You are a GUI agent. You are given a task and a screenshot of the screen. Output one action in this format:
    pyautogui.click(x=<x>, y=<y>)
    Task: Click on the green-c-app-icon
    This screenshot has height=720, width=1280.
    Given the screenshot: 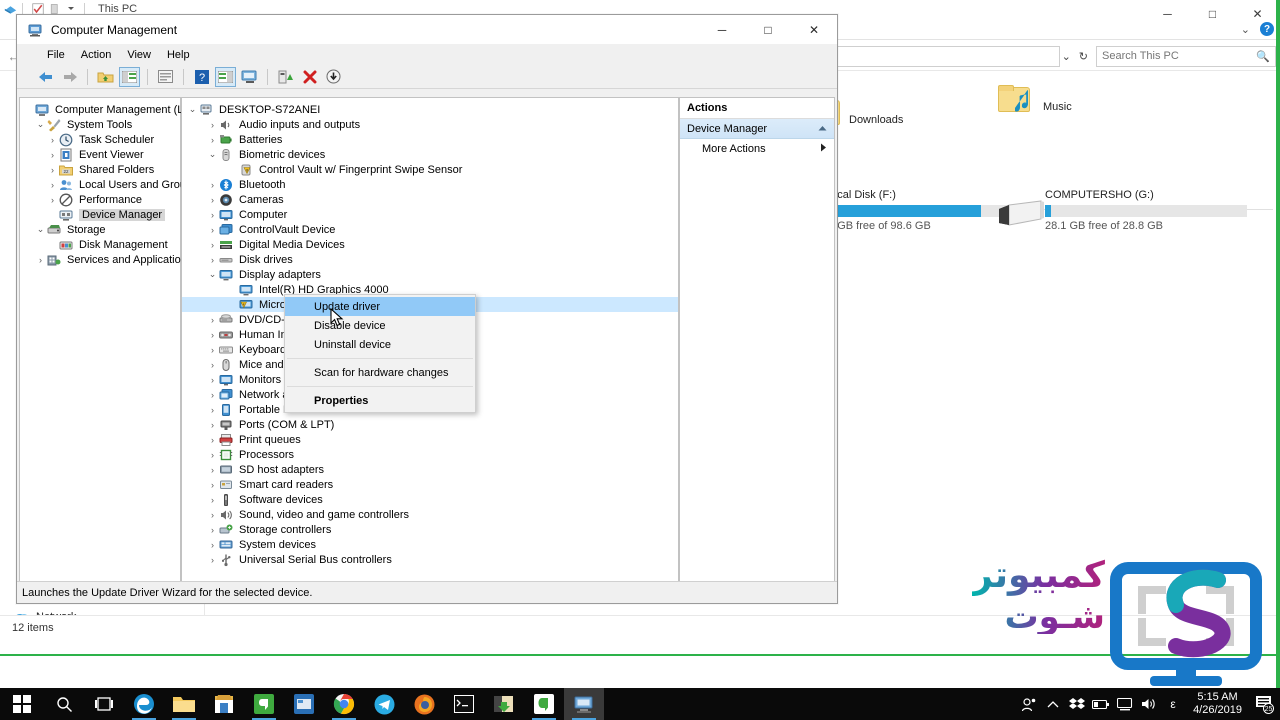 What is the action you would take?
    pyautogui.click(x=544, y=704)
    